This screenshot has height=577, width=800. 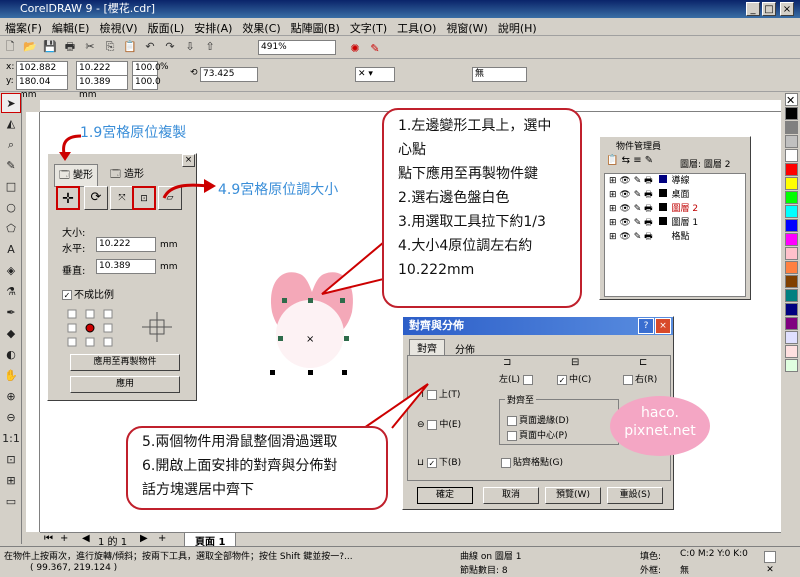 What do you see at coordinates (675, 237) in the screenshot?
I see `layer-row: ⊞ 👁 ✎ 🖶 格點` at bounding box center [675, 237].